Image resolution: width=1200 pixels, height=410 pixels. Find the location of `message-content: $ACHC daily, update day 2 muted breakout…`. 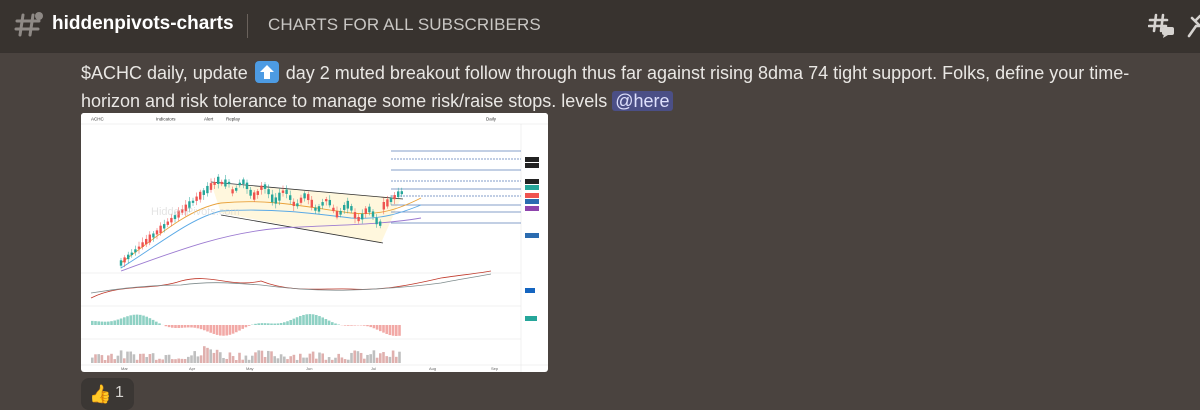

message-content: $ACHC daily, update day 2 muted breakout… is located at coordinates (633, 87).